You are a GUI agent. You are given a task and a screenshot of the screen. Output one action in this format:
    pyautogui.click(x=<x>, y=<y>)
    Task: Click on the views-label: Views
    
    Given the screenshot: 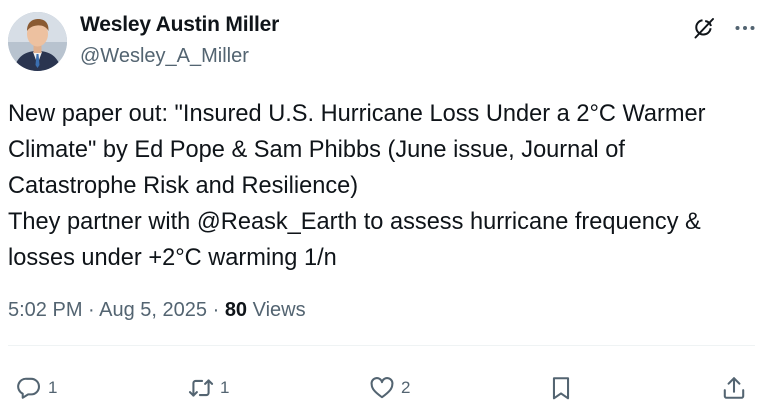 What is the action you would take?
    pyautogui.click(x=276, y=310)
    